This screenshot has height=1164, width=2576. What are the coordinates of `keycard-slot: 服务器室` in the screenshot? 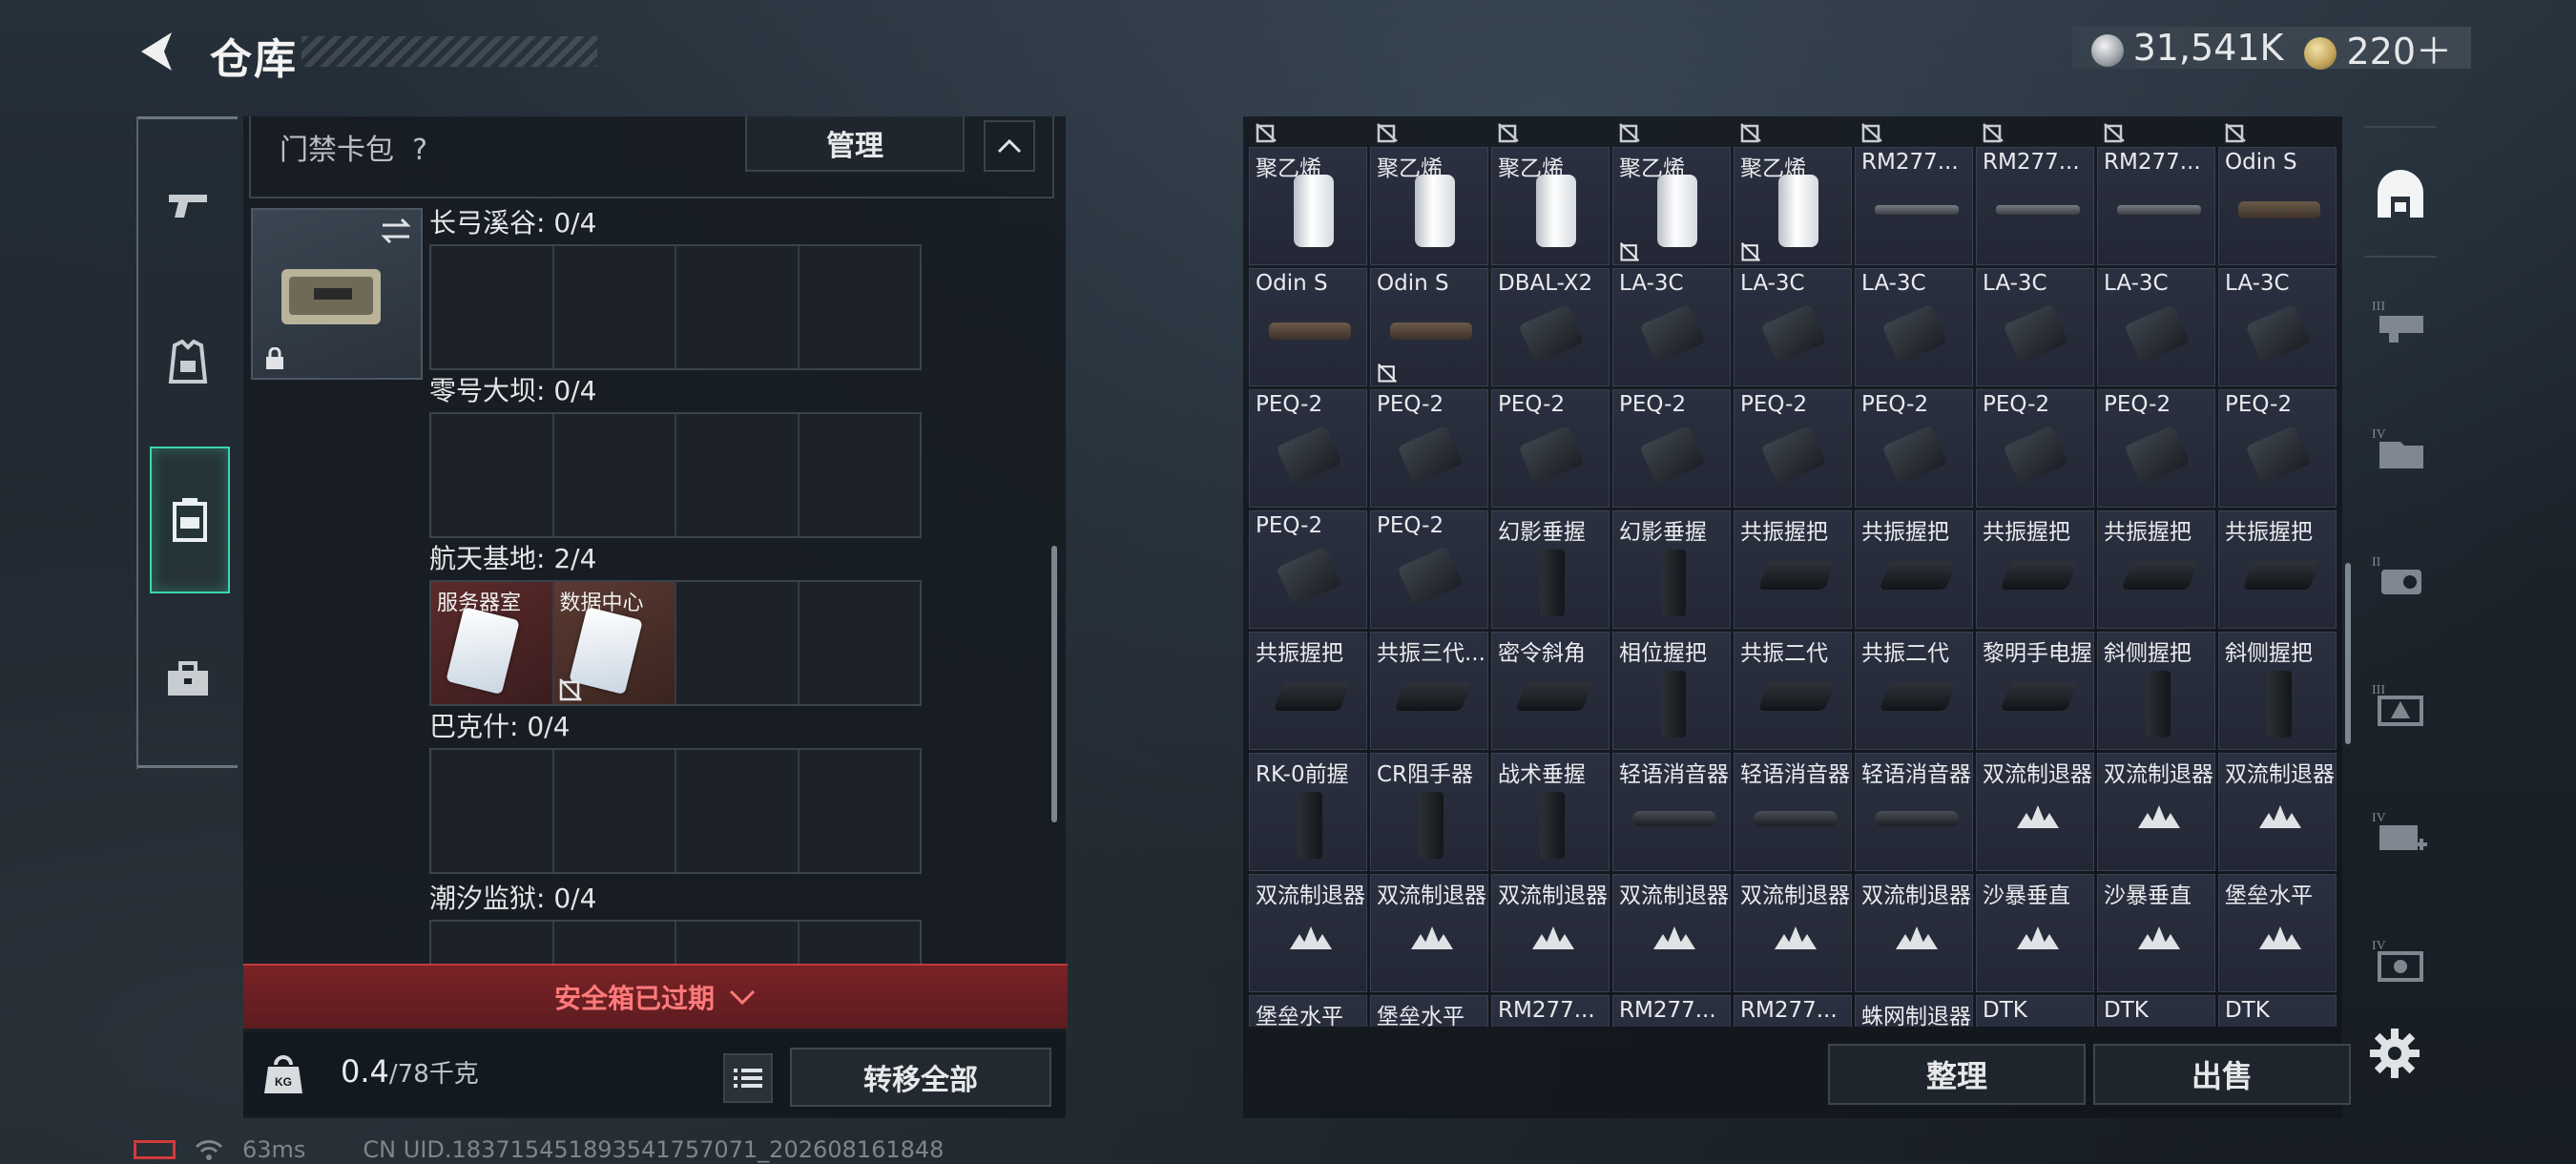 It's located at (492, 643).